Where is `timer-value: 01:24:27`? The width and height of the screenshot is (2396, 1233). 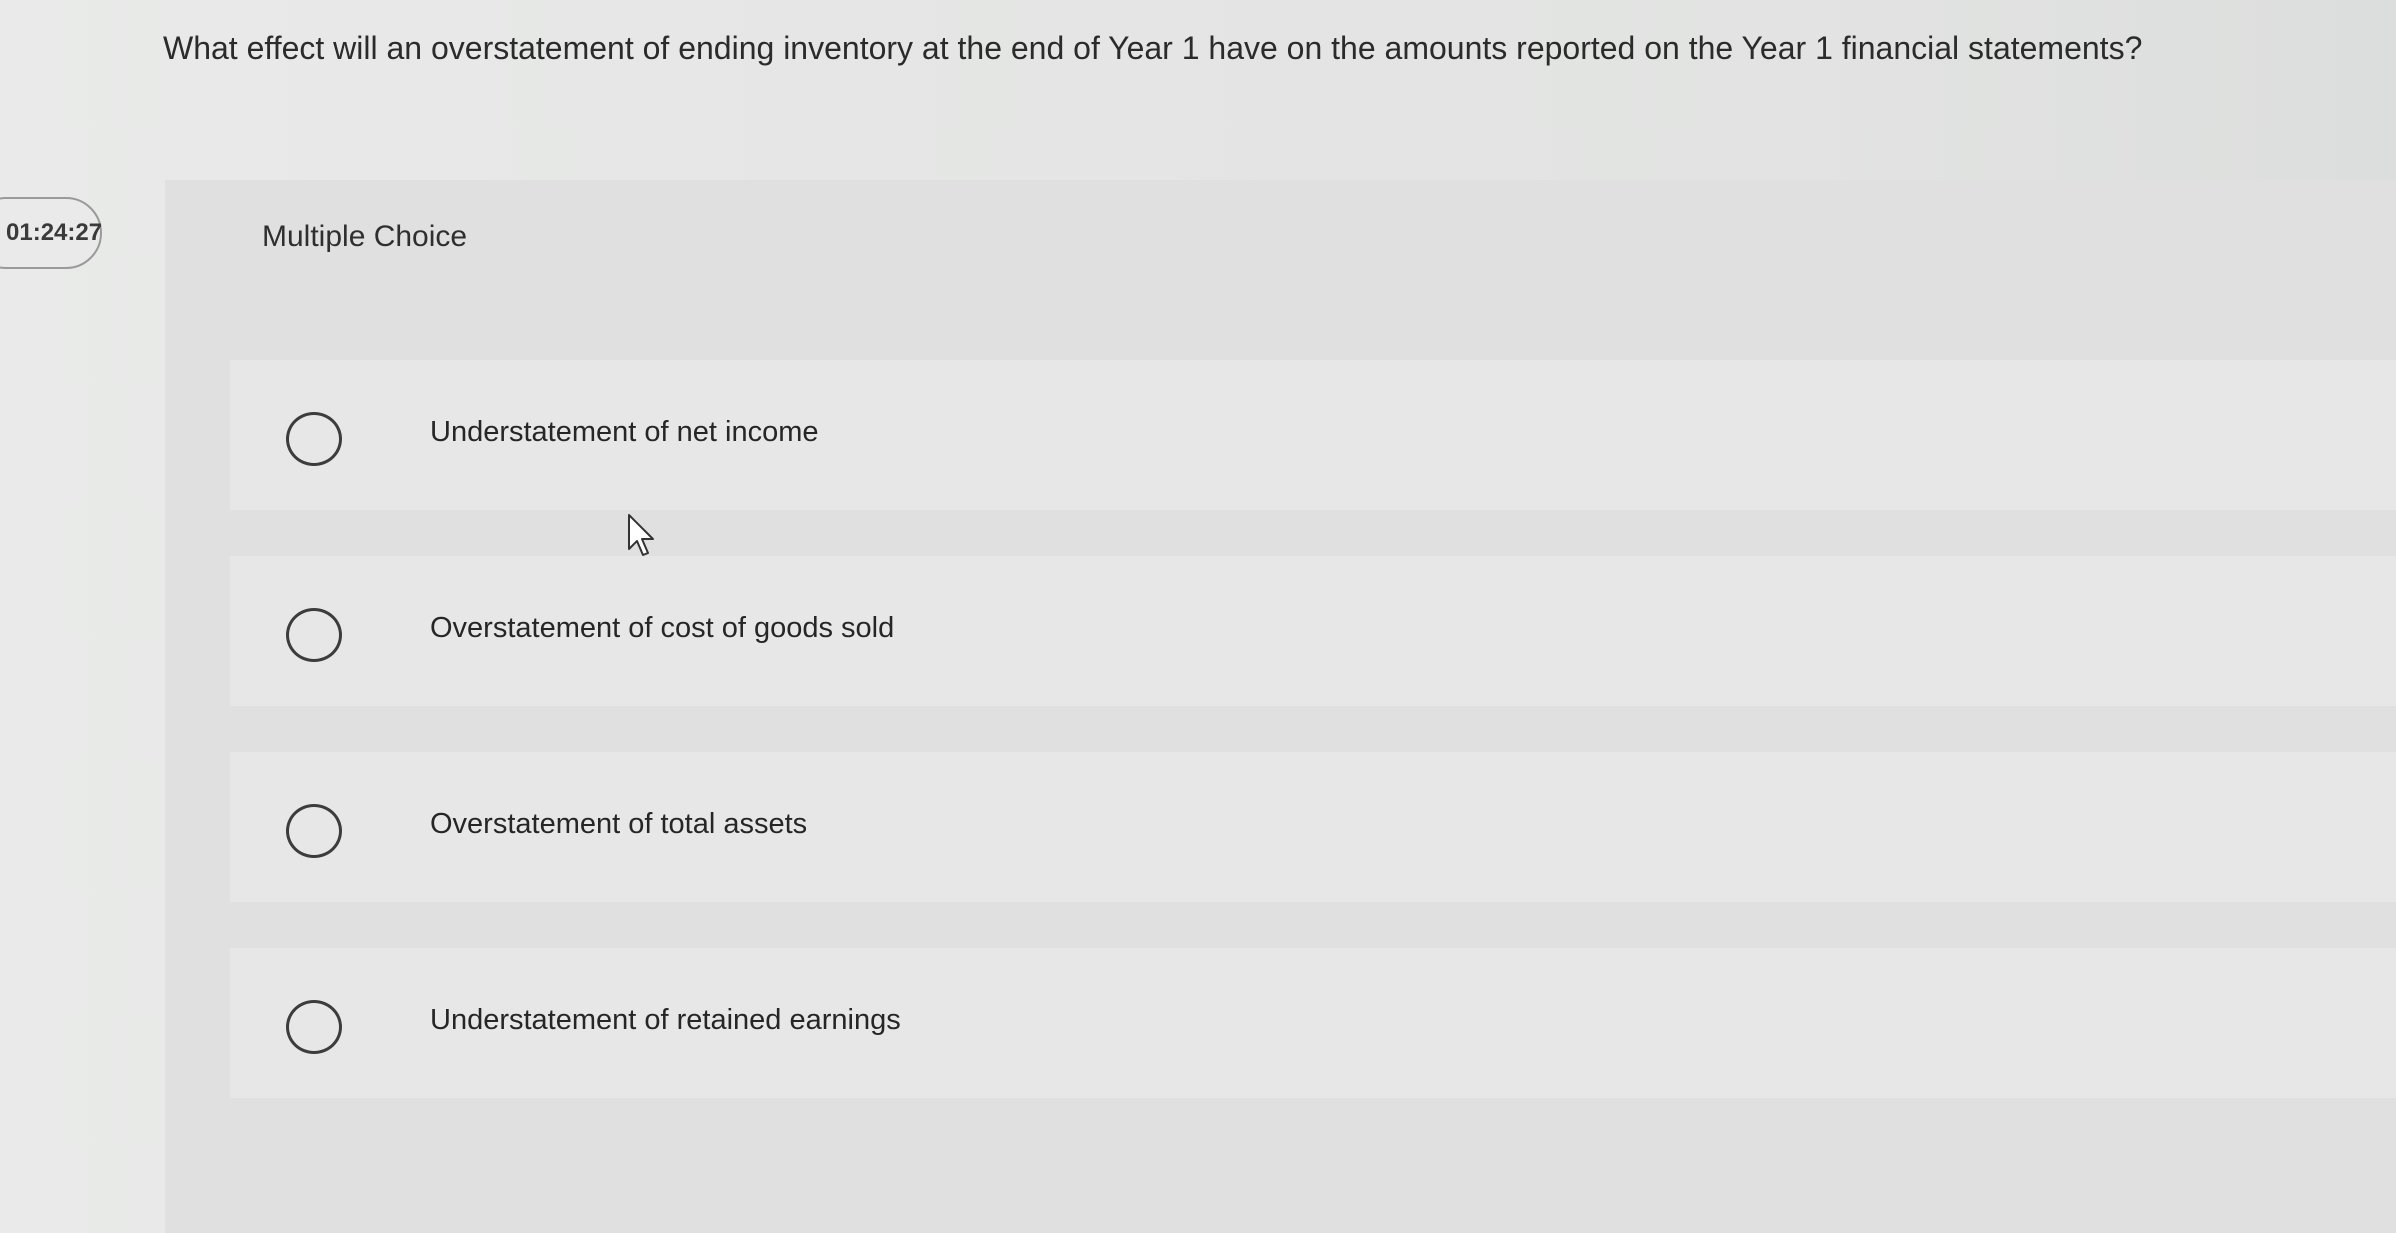 timer-value: 01:24:27 is located at coordinates (54, 232).